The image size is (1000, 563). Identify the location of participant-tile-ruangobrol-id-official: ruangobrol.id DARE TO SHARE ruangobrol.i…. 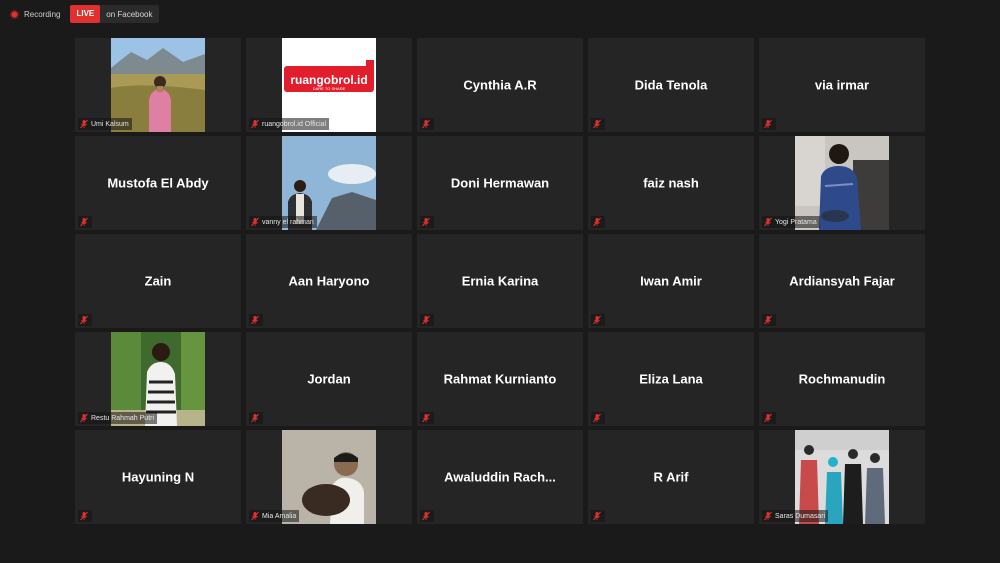
(329, 85).